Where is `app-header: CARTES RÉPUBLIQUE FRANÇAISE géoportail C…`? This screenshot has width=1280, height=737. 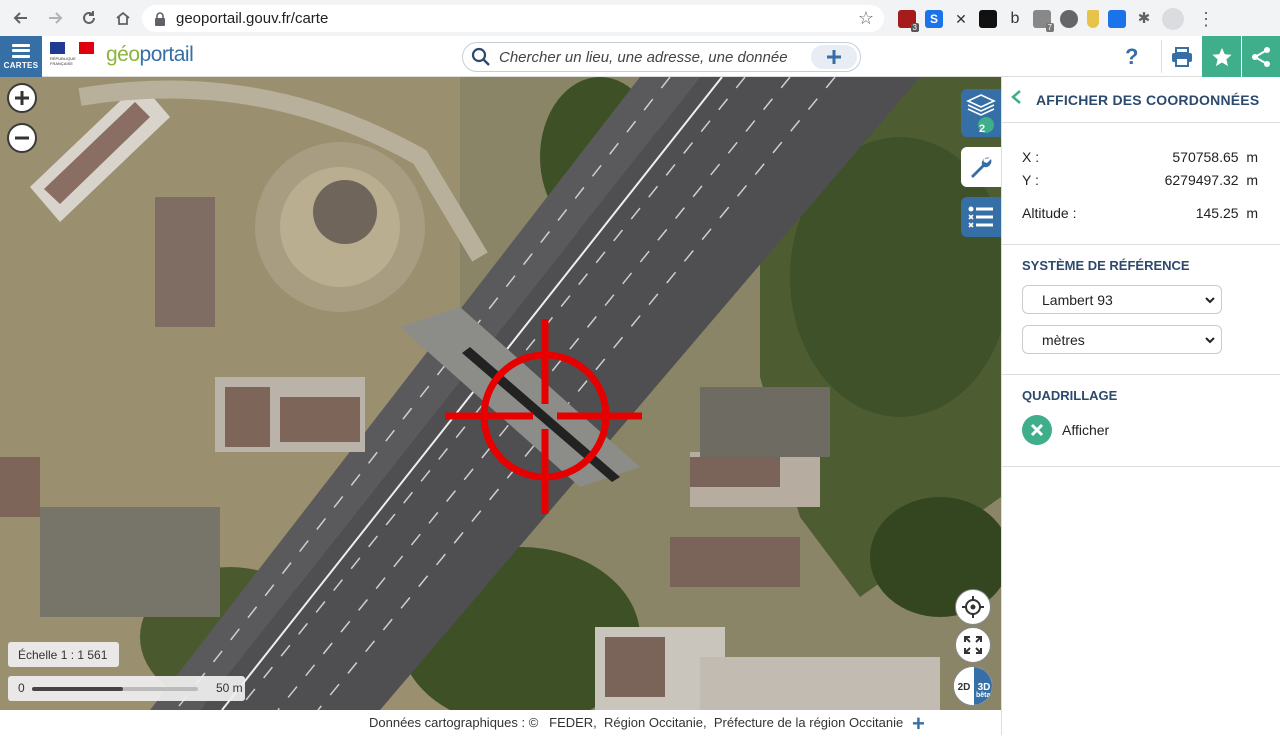
app-header: CARTES RÉPUBLIQUE FRANÇAISE géoportail C… is located at coordinates (640, 56).